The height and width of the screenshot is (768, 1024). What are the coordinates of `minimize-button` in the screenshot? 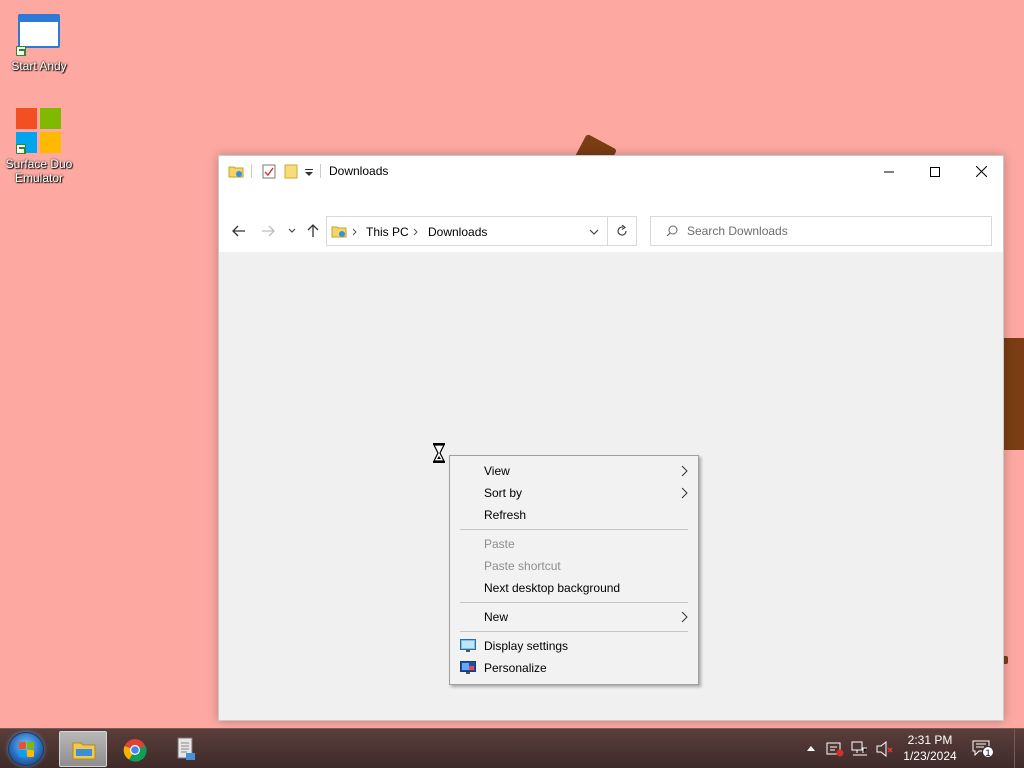 It's located at (889, 171).